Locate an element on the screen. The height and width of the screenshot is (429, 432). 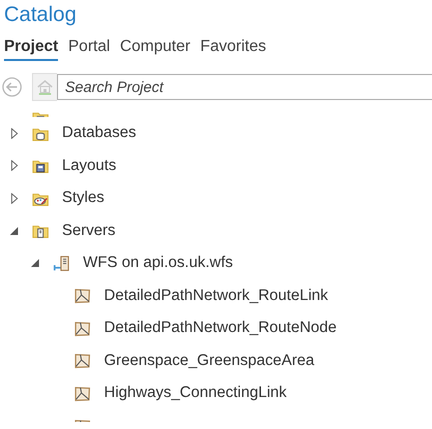
pane-title: Catalog is located at coordinates (40, 15).